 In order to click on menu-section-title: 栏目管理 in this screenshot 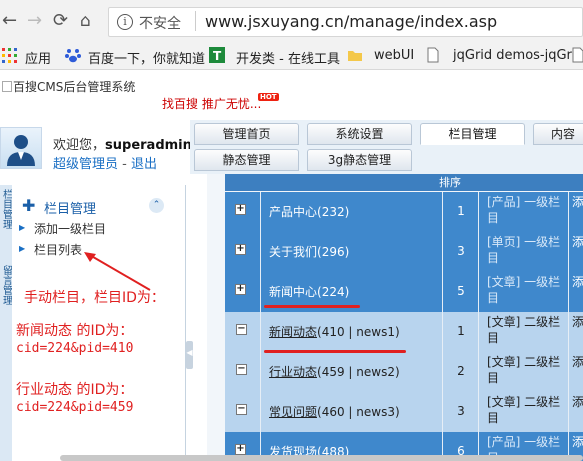, I will do `click(70, 207)`.